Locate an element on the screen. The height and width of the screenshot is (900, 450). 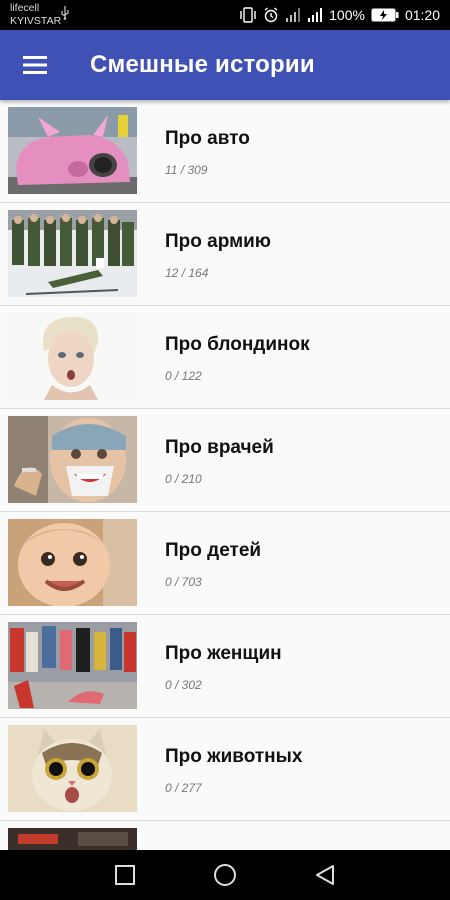
list-item-blondes: Про блондинок 0 / 122 is located at coordinates (225, 357).